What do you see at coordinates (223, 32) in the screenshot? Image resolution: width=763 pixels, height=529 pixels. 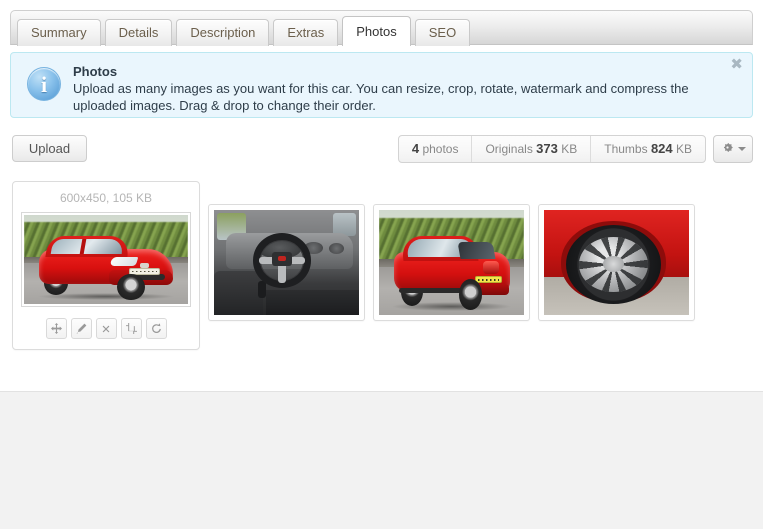 I see `tab-description: Description` at bounding box center [223, 32].